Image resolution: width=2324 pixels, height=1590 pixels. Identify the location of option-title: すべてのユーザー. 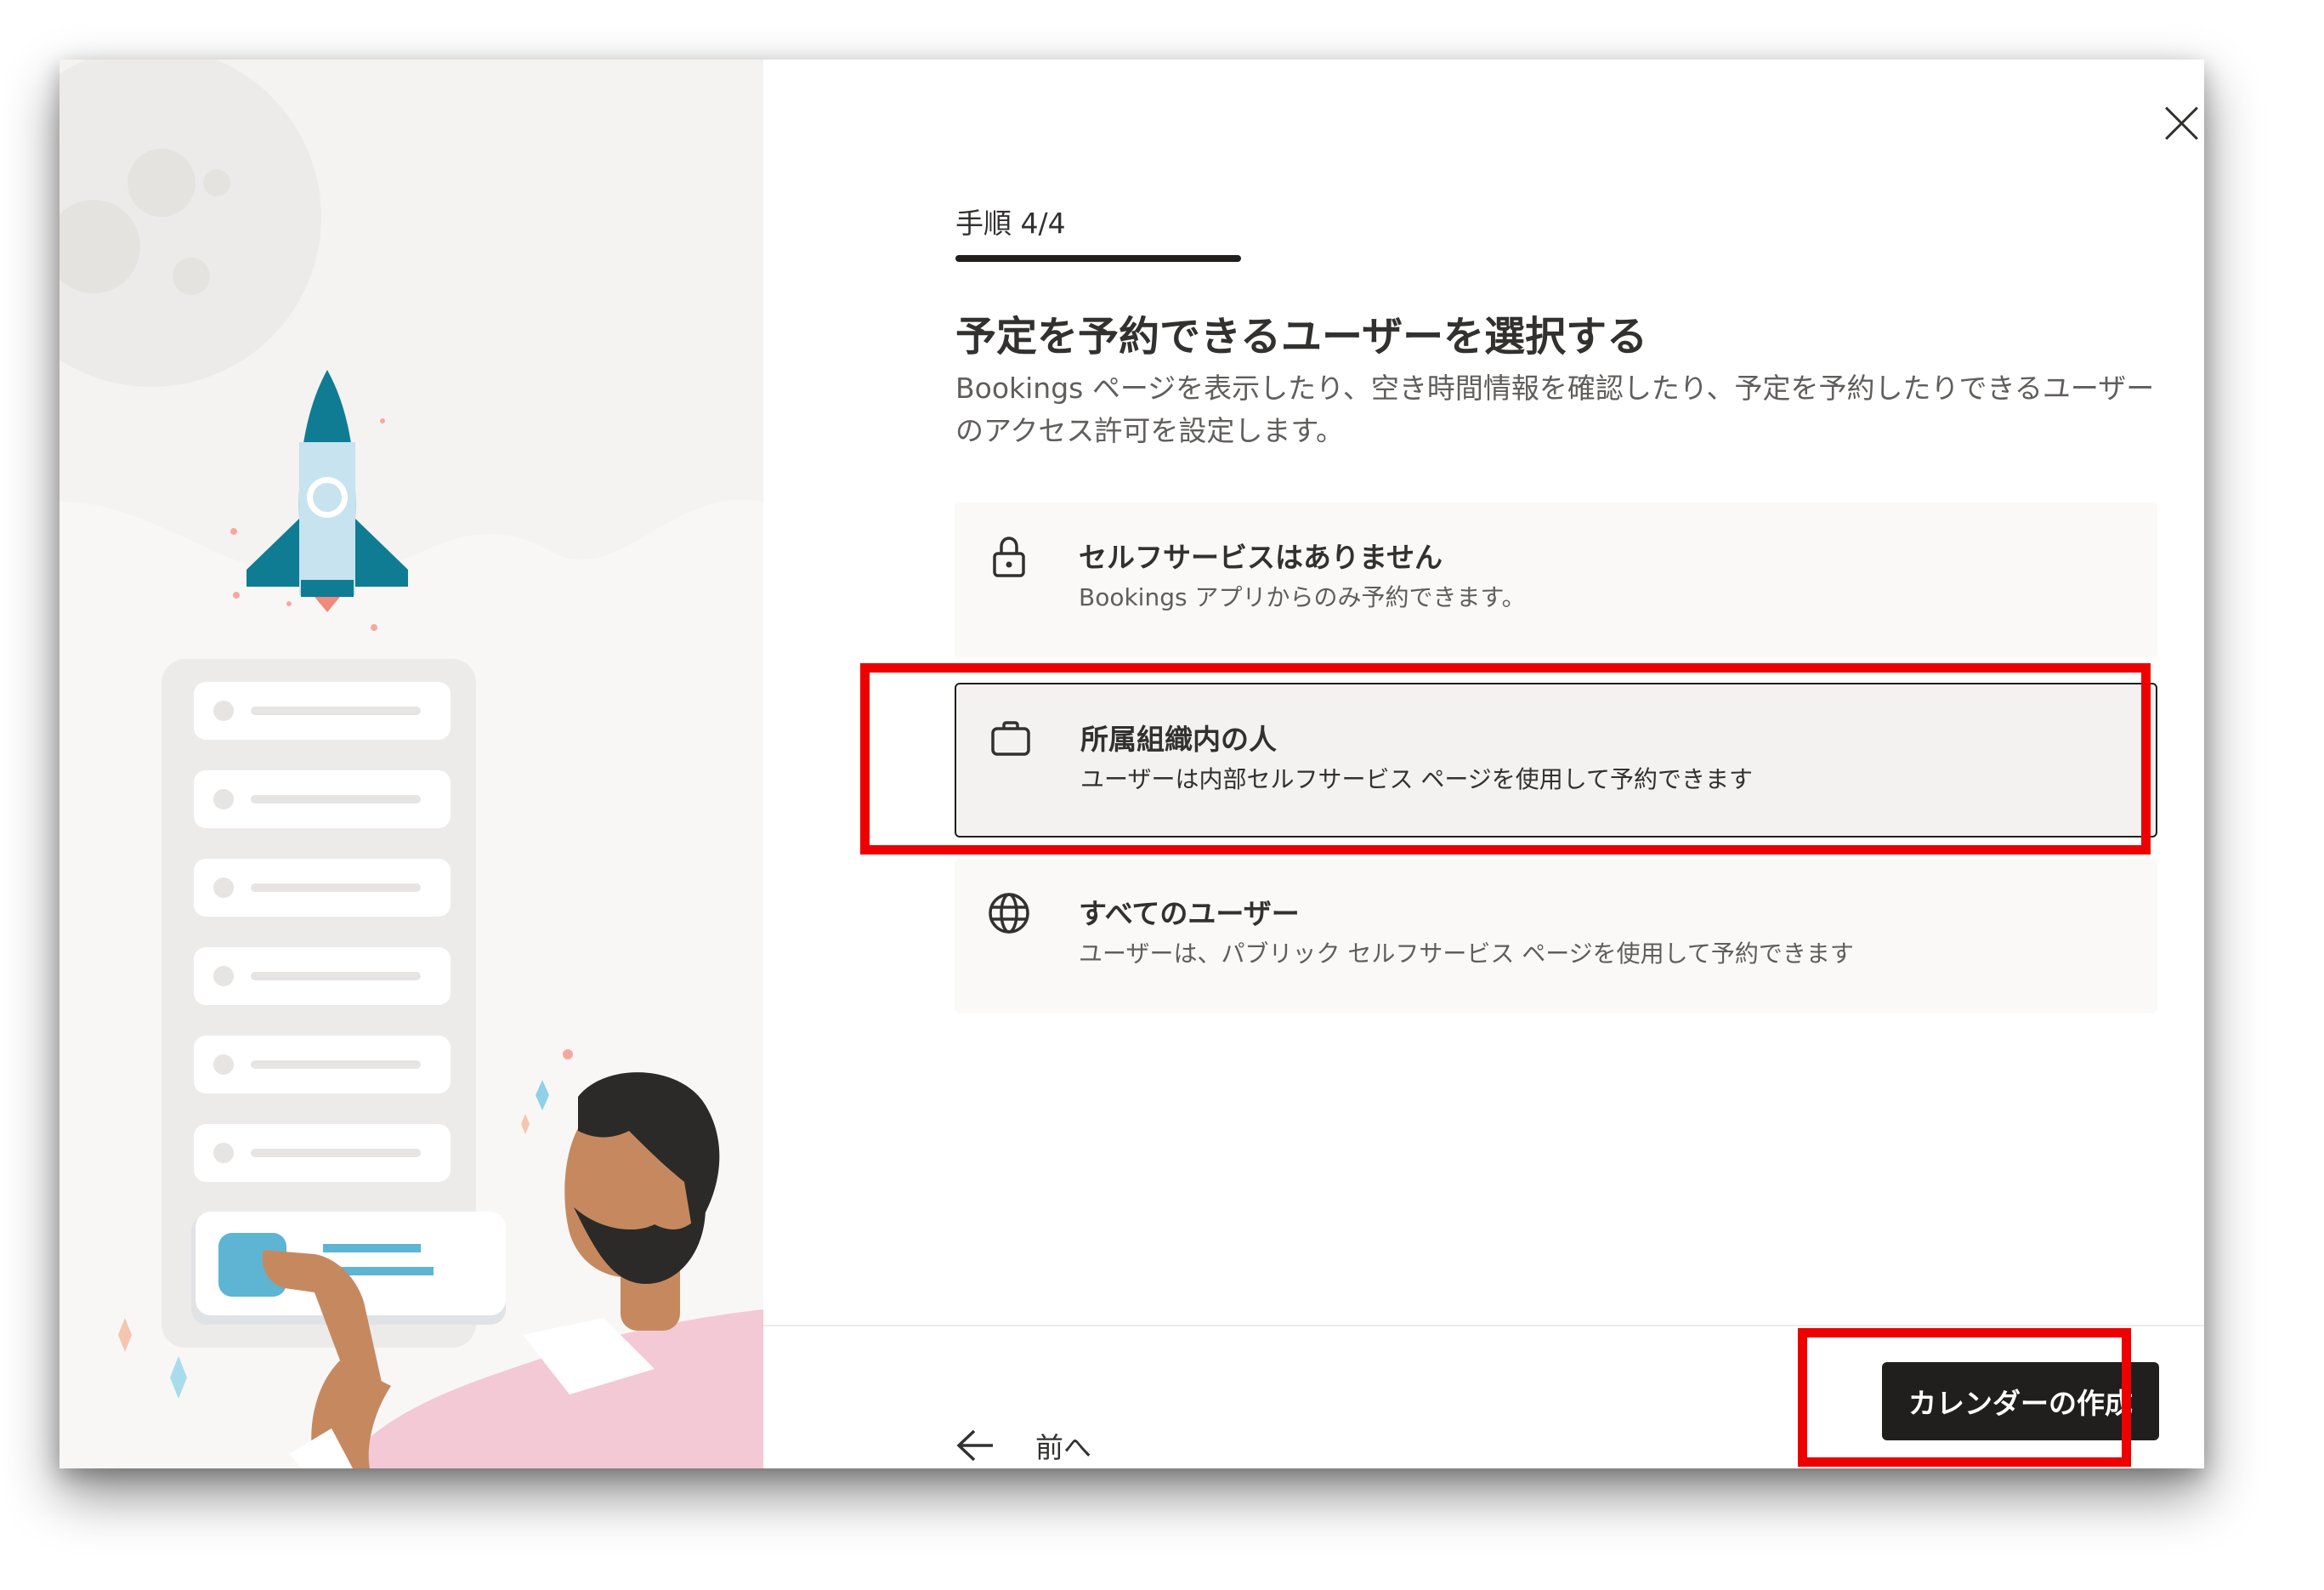
(1190, 913).